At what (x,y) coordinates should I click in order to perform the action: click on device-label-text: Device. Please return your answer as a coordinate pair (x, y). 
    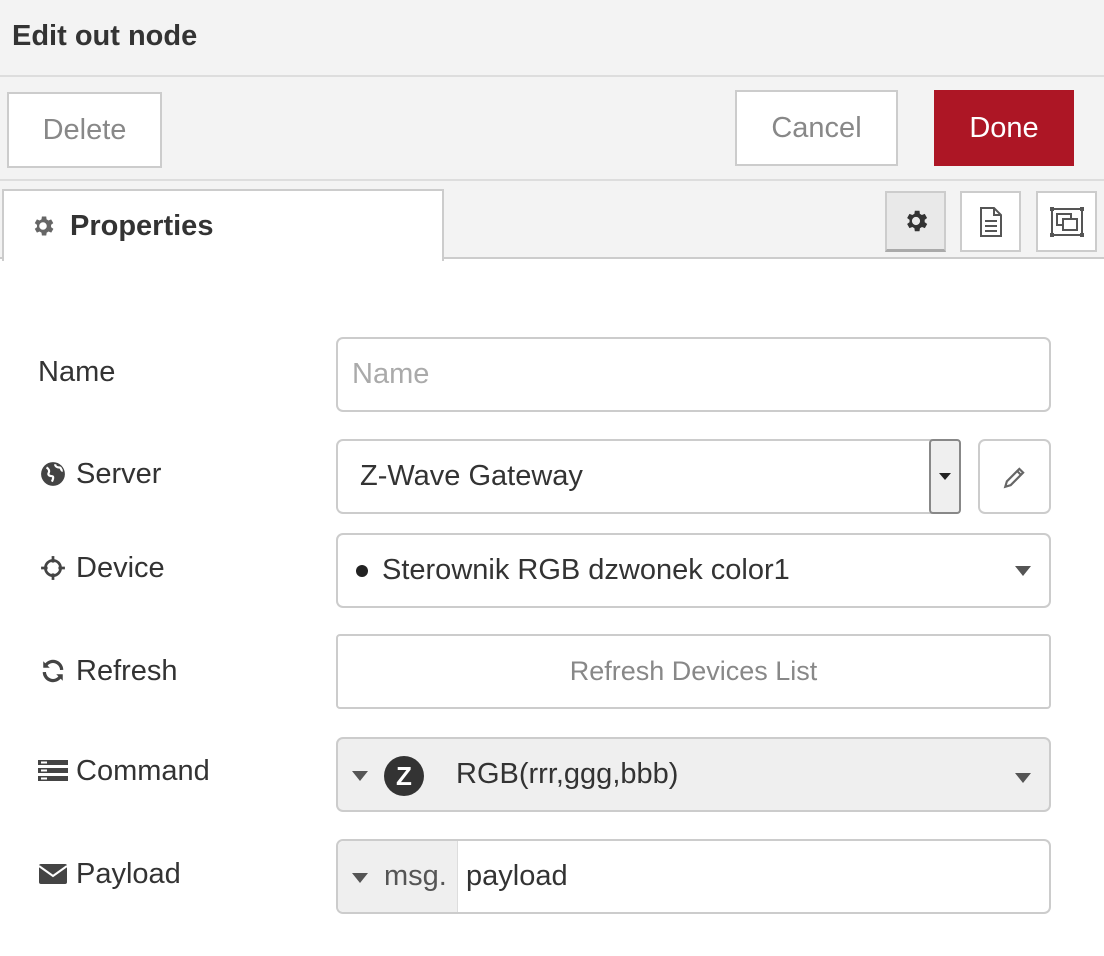
    Looking at the image, I should click on (120, 567).